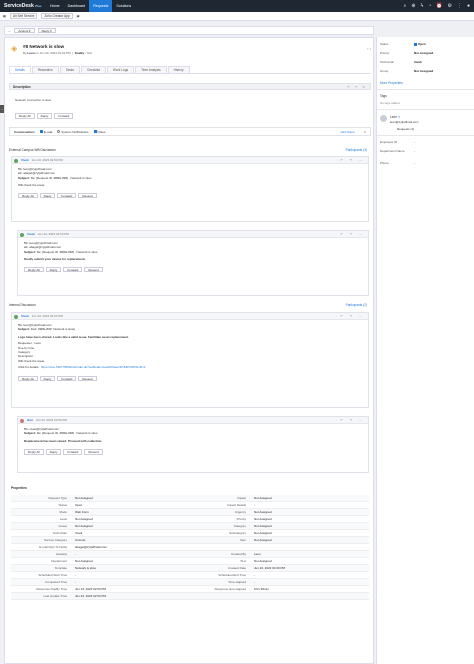 Image resolution: width=474 pixels, height=664 pixels. Describe the element at coordinates (77, 6) in the screenshot. I see `nav-dashboard: Dashboard` at that location.